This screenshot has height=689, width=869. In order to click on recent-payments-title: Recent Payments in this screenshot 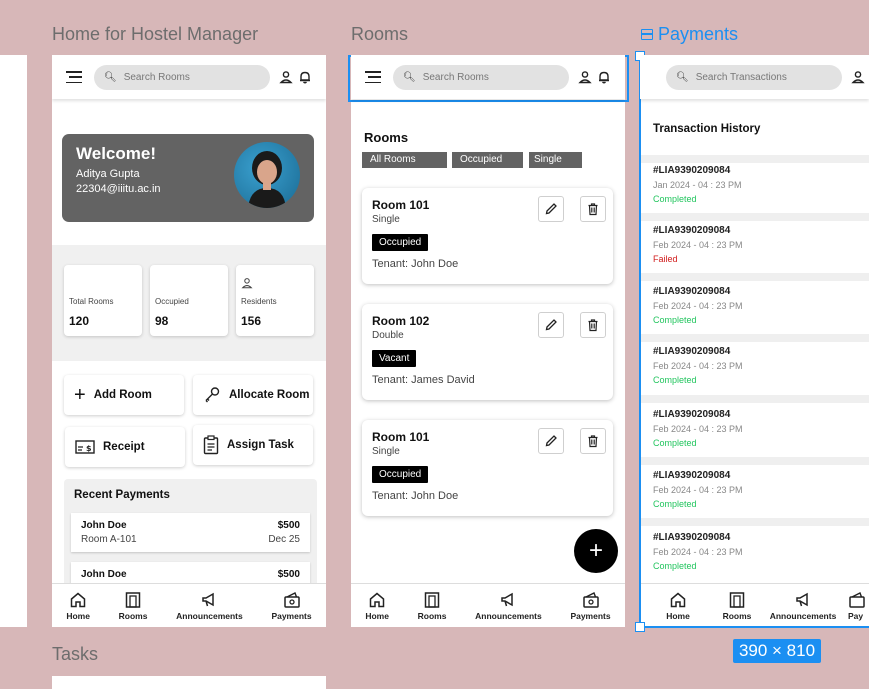, I will do `click(122, 495)`.